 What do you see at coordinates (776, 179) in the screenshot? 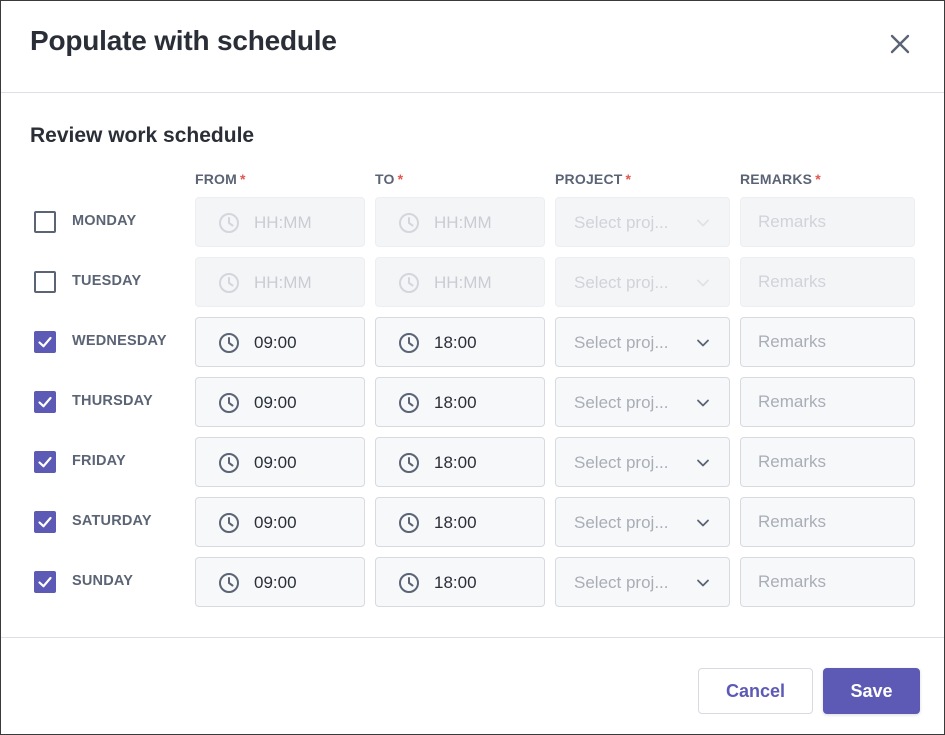
I see `column-header-remarks-label: REMARKS` at bounding box center [776, 179].